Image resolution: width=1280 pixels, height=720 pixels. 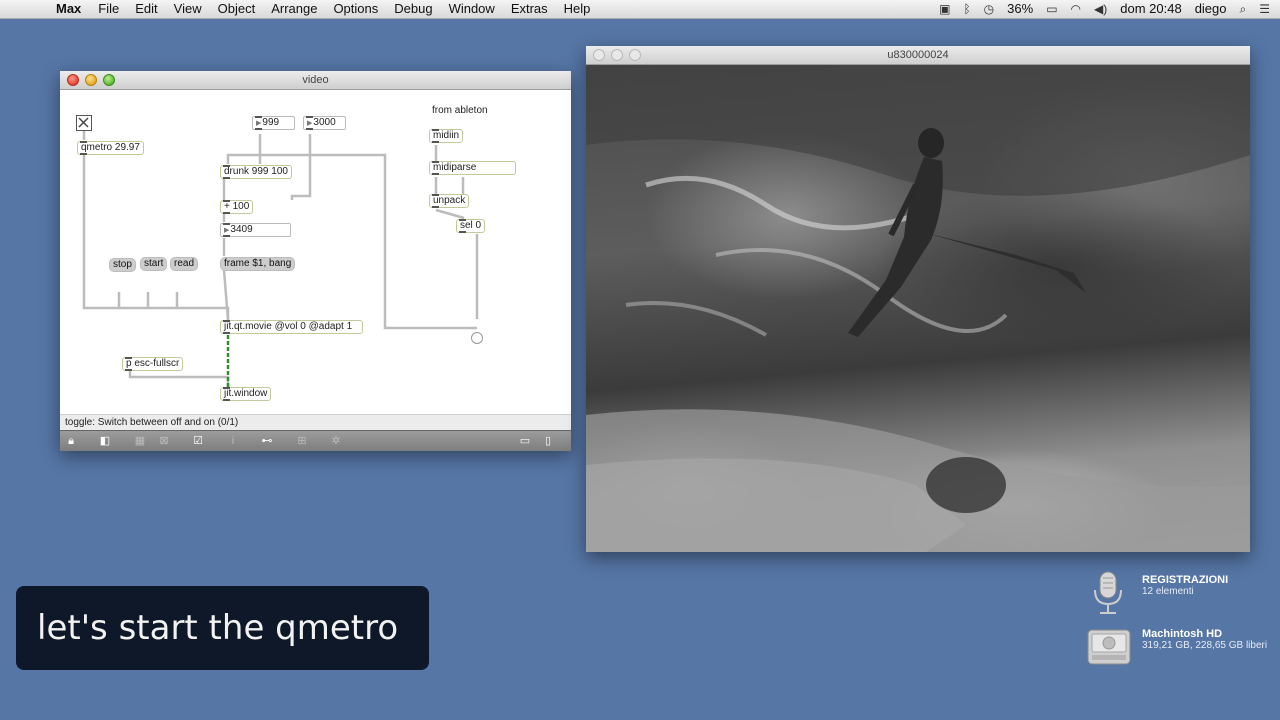 I want to click on desktop-item-sub: 319,21 GB, 228,65 GB liberi, so click(x=1205, y=645).